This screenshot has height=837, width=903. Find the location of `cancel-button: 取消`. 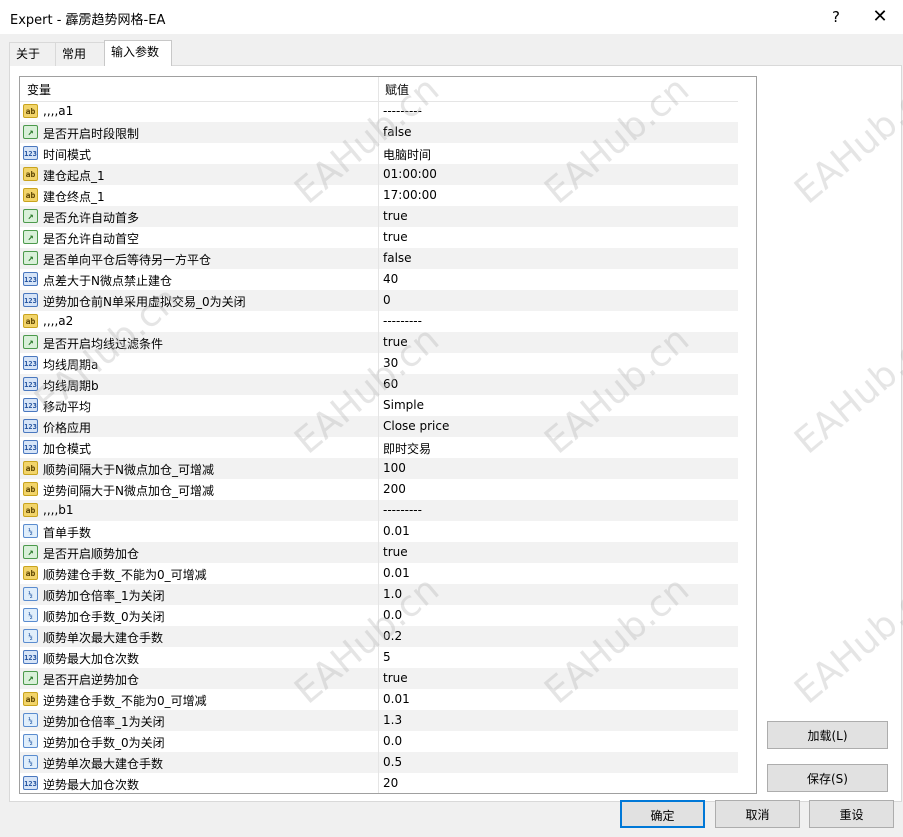

cancel-button: 取消 is located at coordinates (757, 814).